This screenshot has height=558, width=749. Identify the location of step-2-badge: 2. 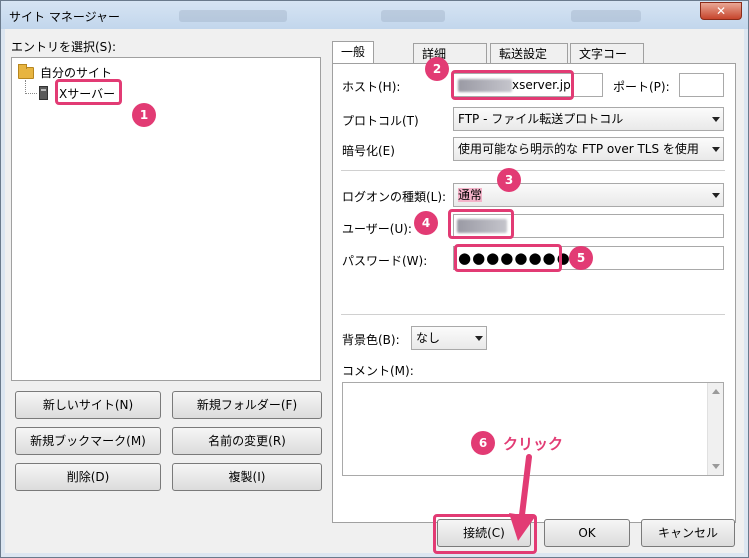
(437, 69).